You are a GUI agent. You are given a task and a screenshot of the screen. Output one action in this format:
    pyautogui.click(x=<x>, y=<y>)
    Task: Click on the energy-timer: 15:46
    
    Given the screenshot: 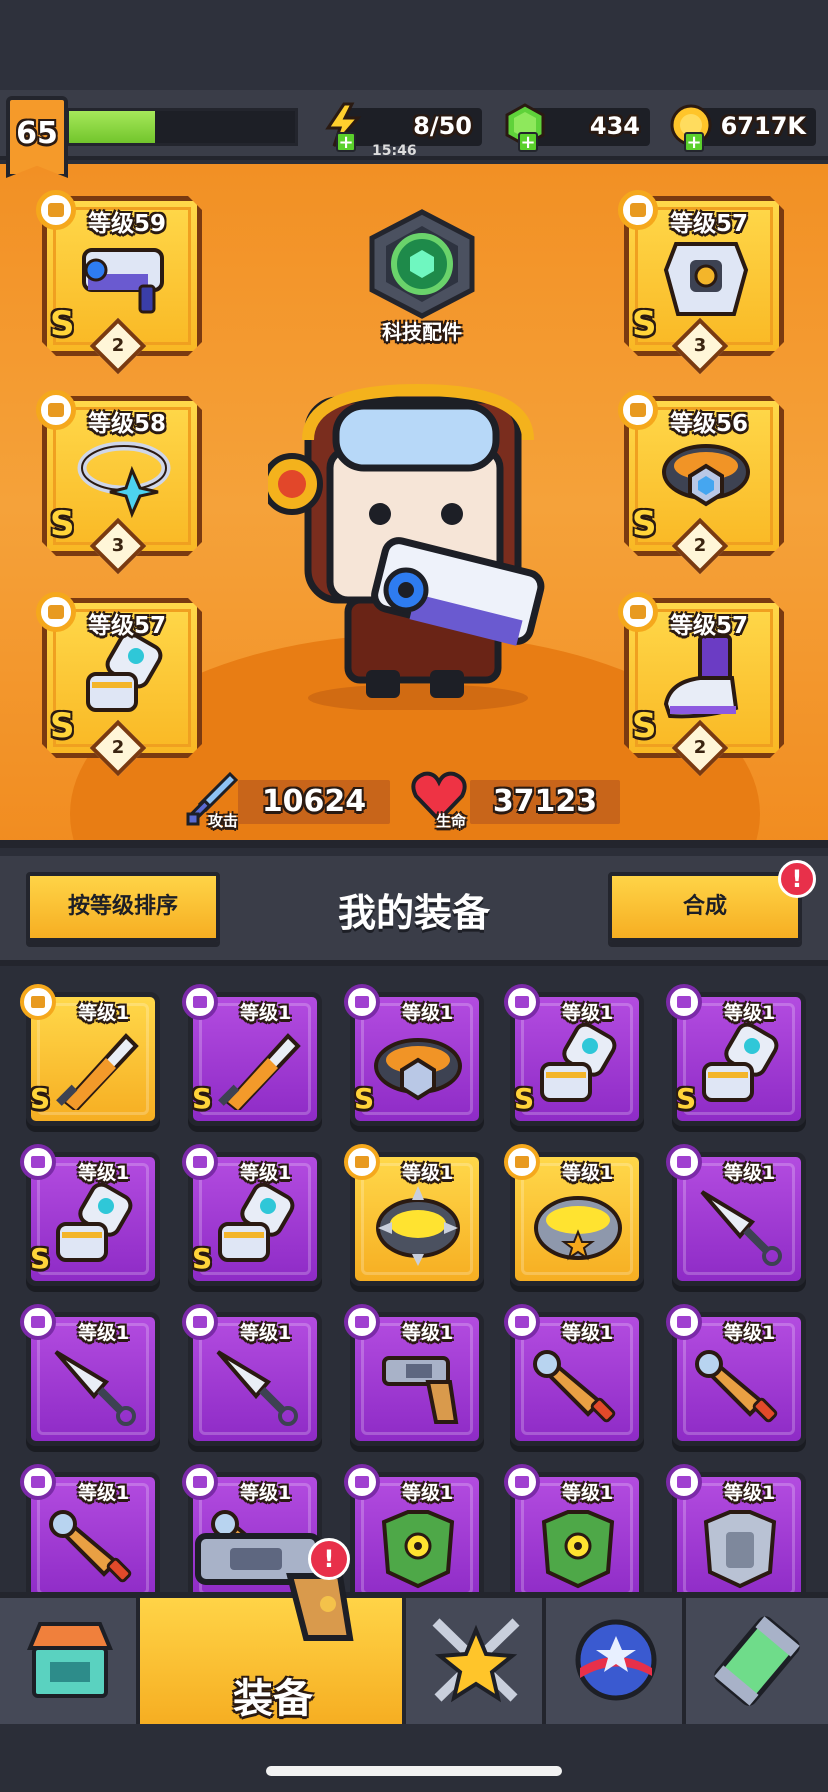 What is the action you would take?
    pyautogui.click(x=394, y=151)
    